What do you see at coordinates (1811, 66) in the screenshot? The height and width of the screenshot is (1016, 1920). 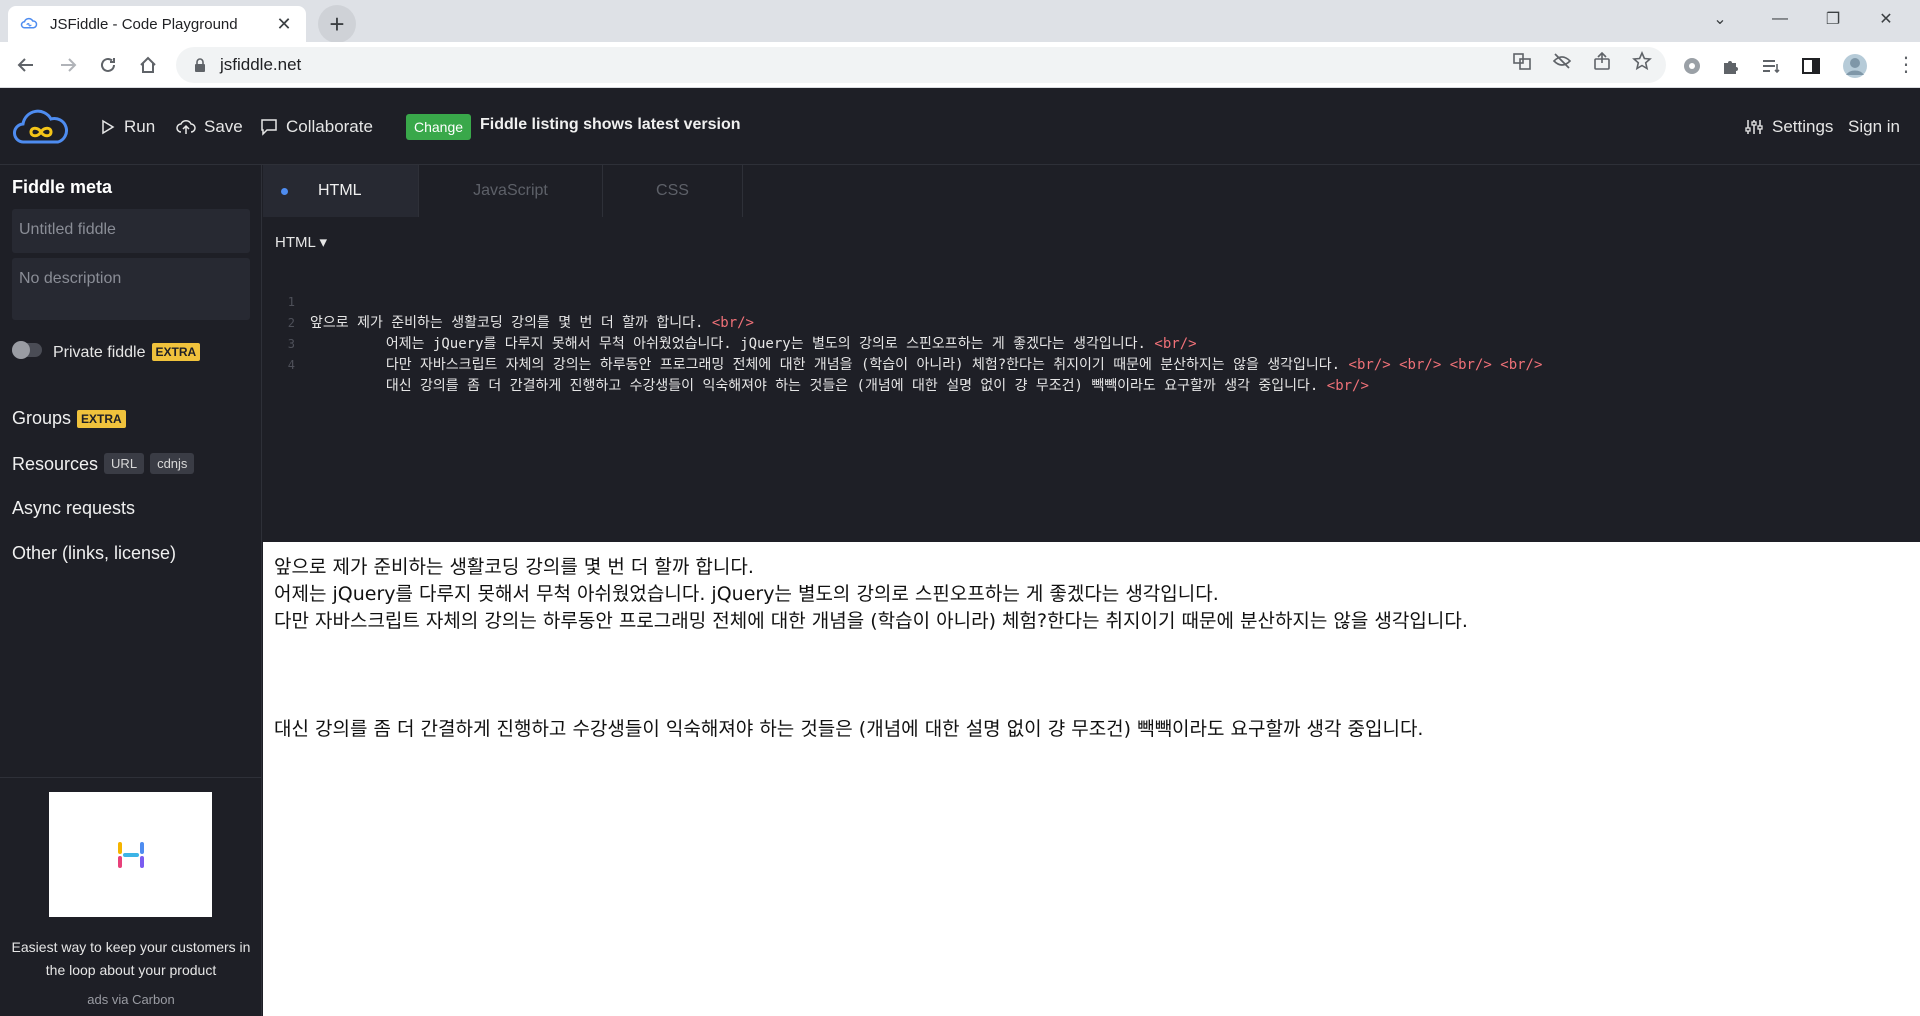 I see `side-panel-icon` at bounding box center [1811, 66].